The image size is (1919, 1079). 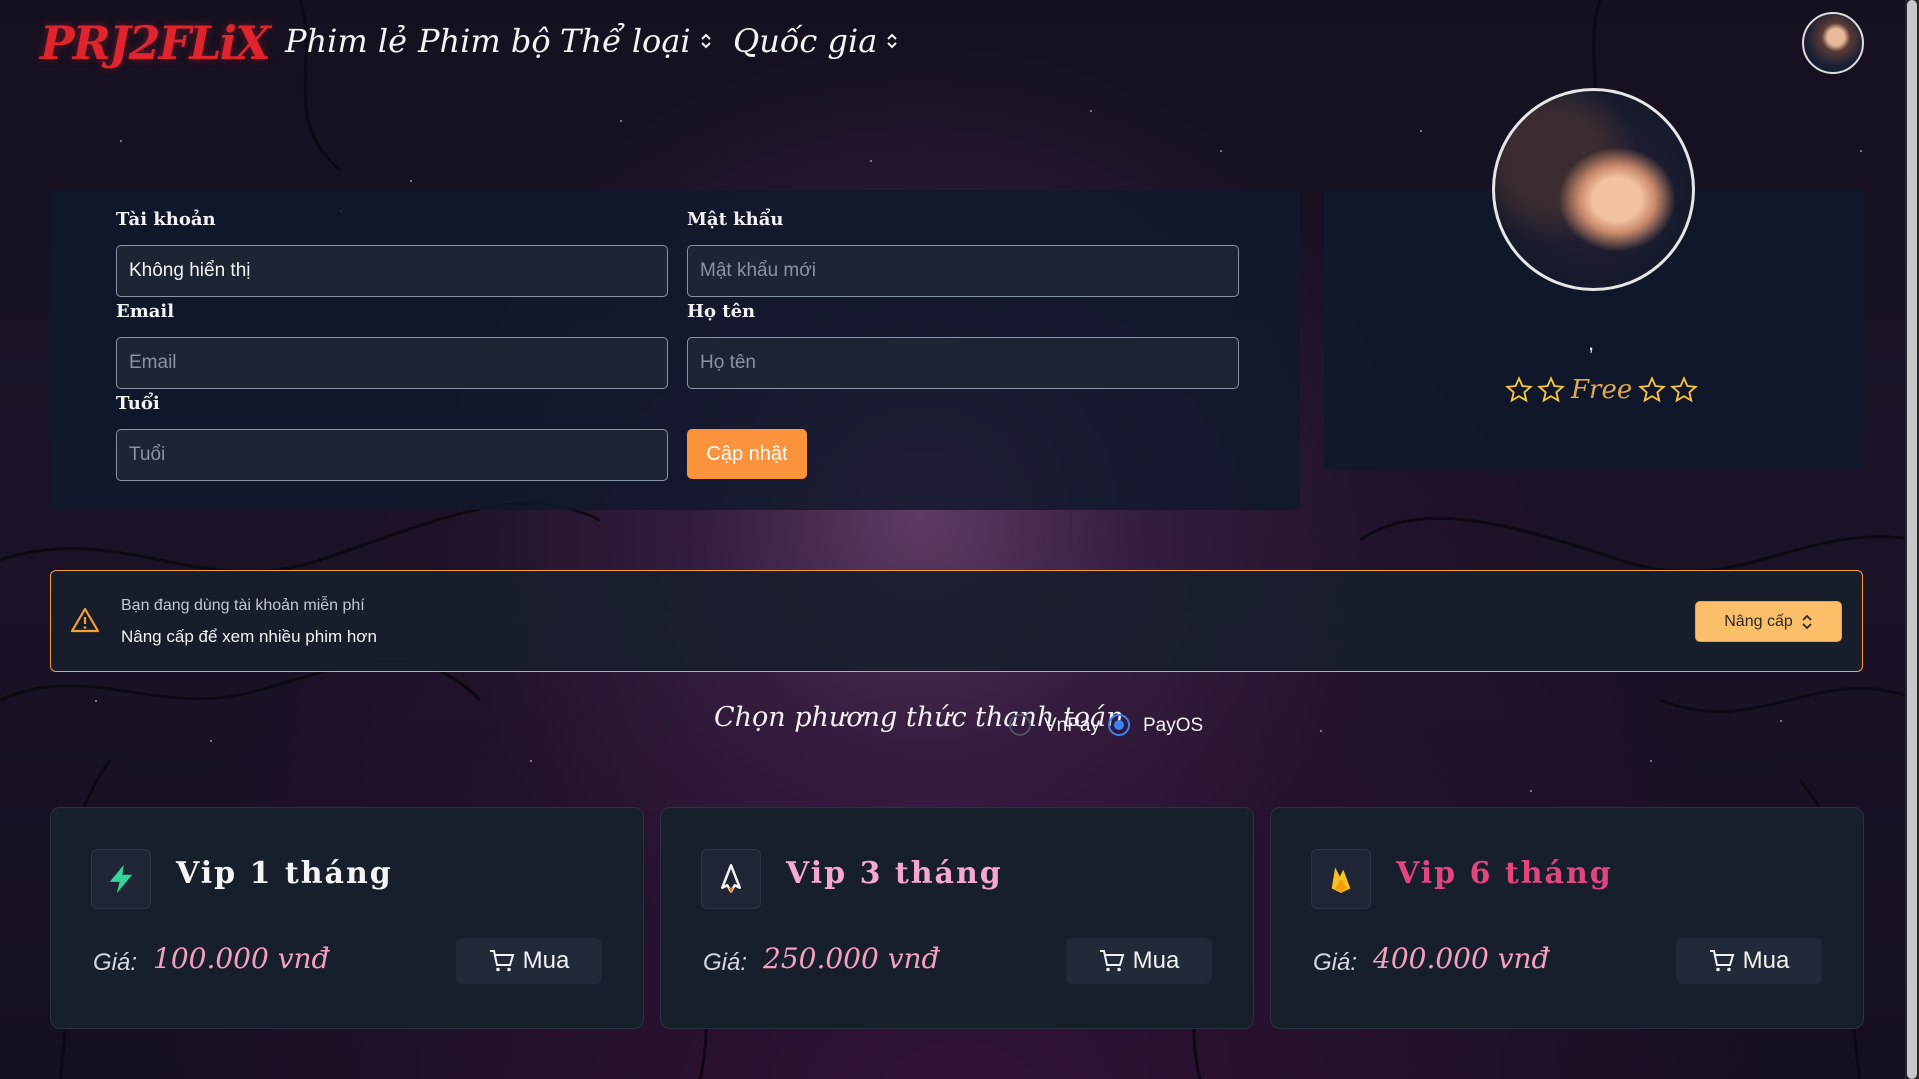 What do you see at coordinates (963, 271) in the screenshot?
I see `new-password-field` at bounding box center [963, 271].